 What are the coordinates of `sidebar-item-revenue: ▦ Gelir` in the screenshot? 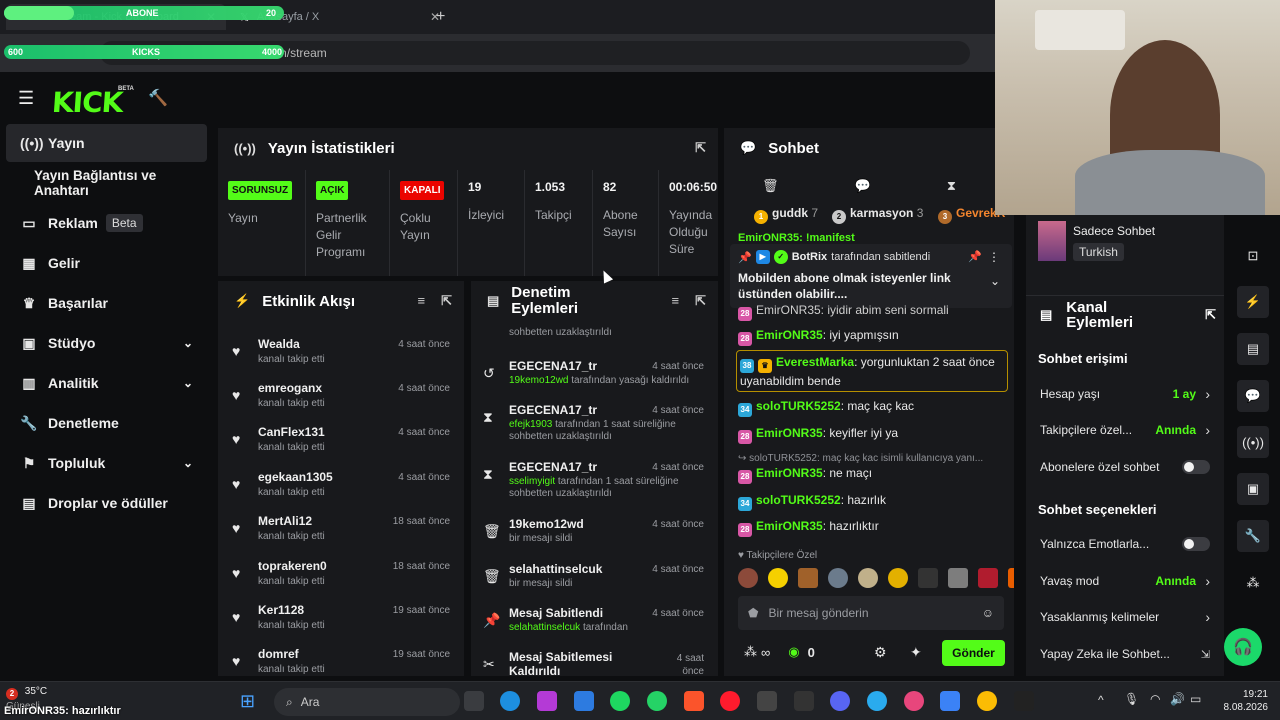 It's located at (106, 263).